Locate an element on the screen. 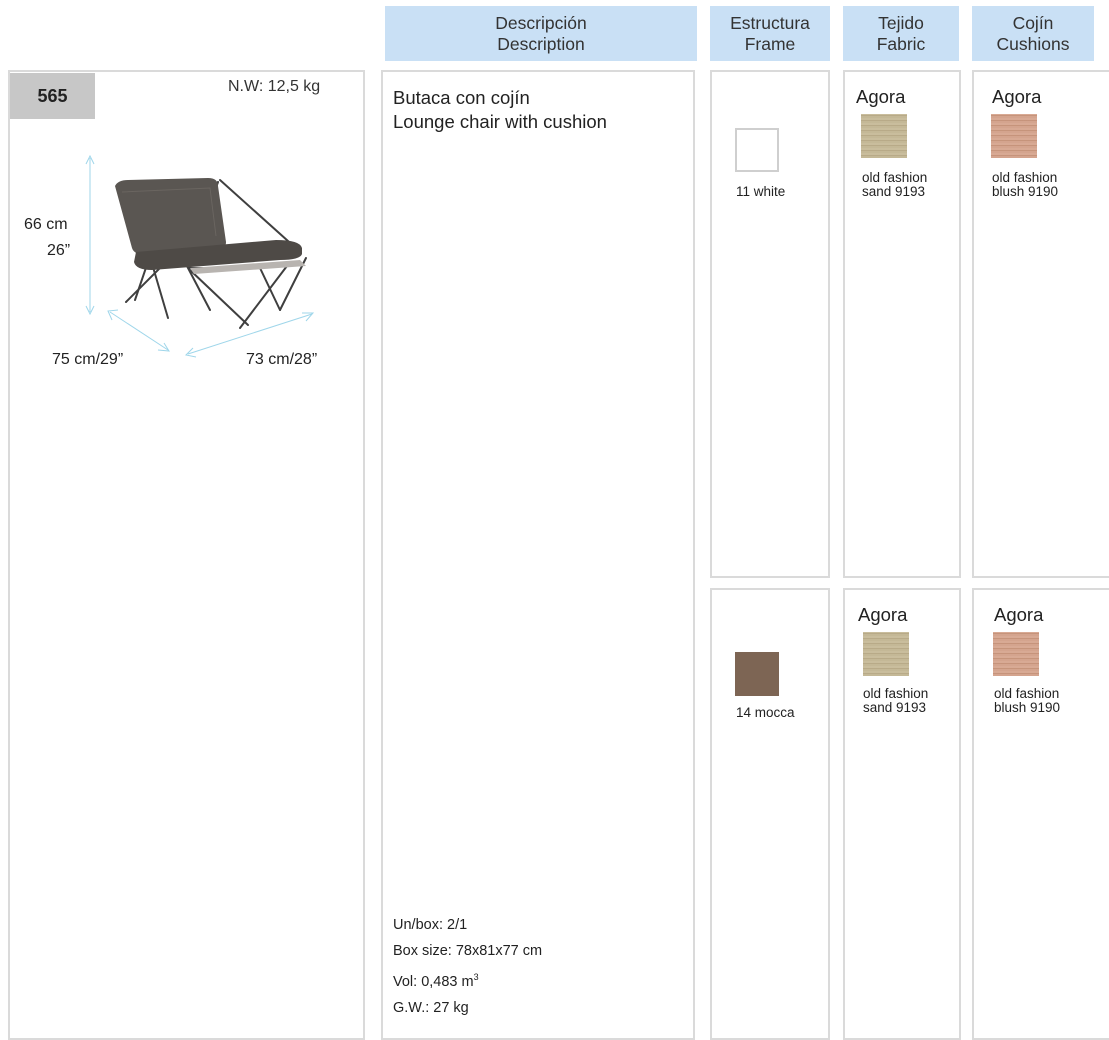  header-frame: Estructura Frame is located at coordinates (770, 33).